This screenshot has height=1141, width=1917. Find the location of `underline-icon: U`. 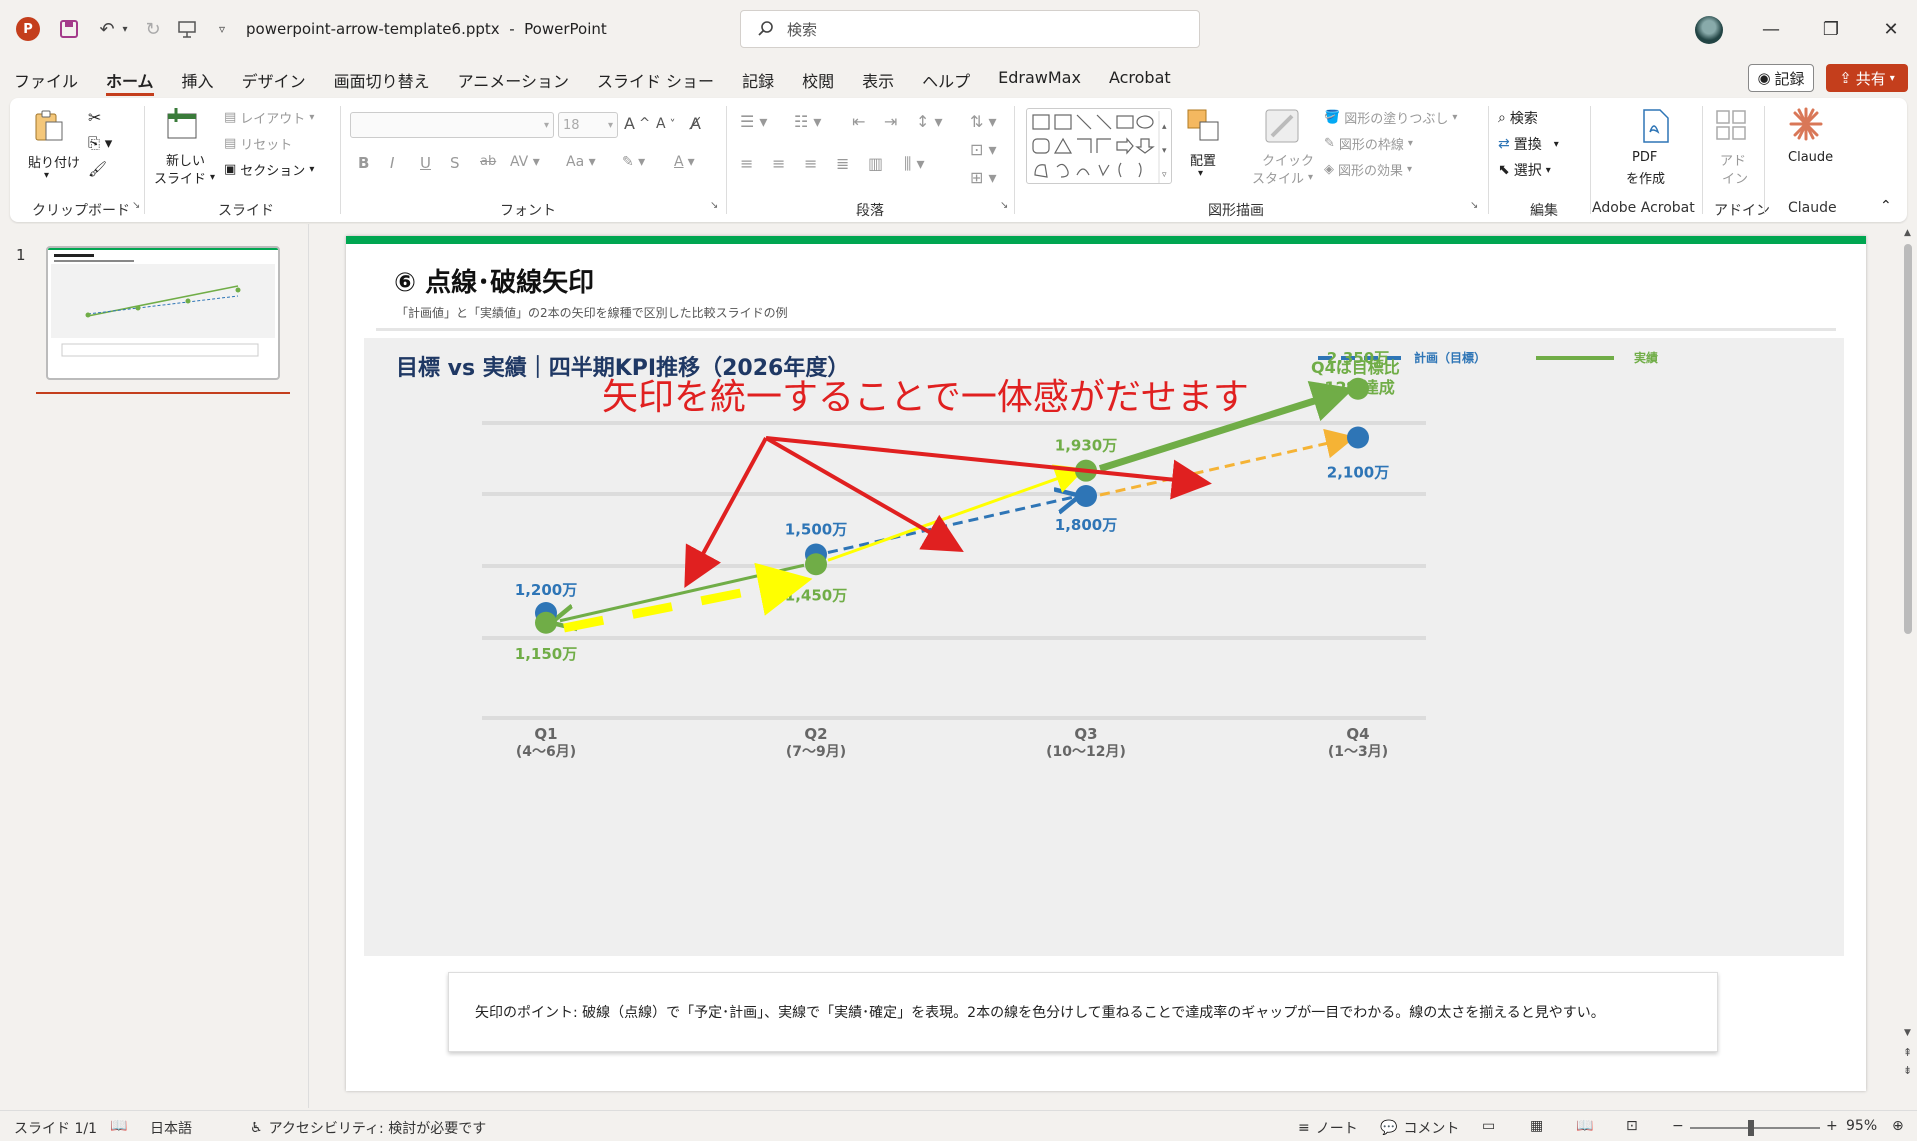

underline-icon: U is located at coordinates (425, 163).